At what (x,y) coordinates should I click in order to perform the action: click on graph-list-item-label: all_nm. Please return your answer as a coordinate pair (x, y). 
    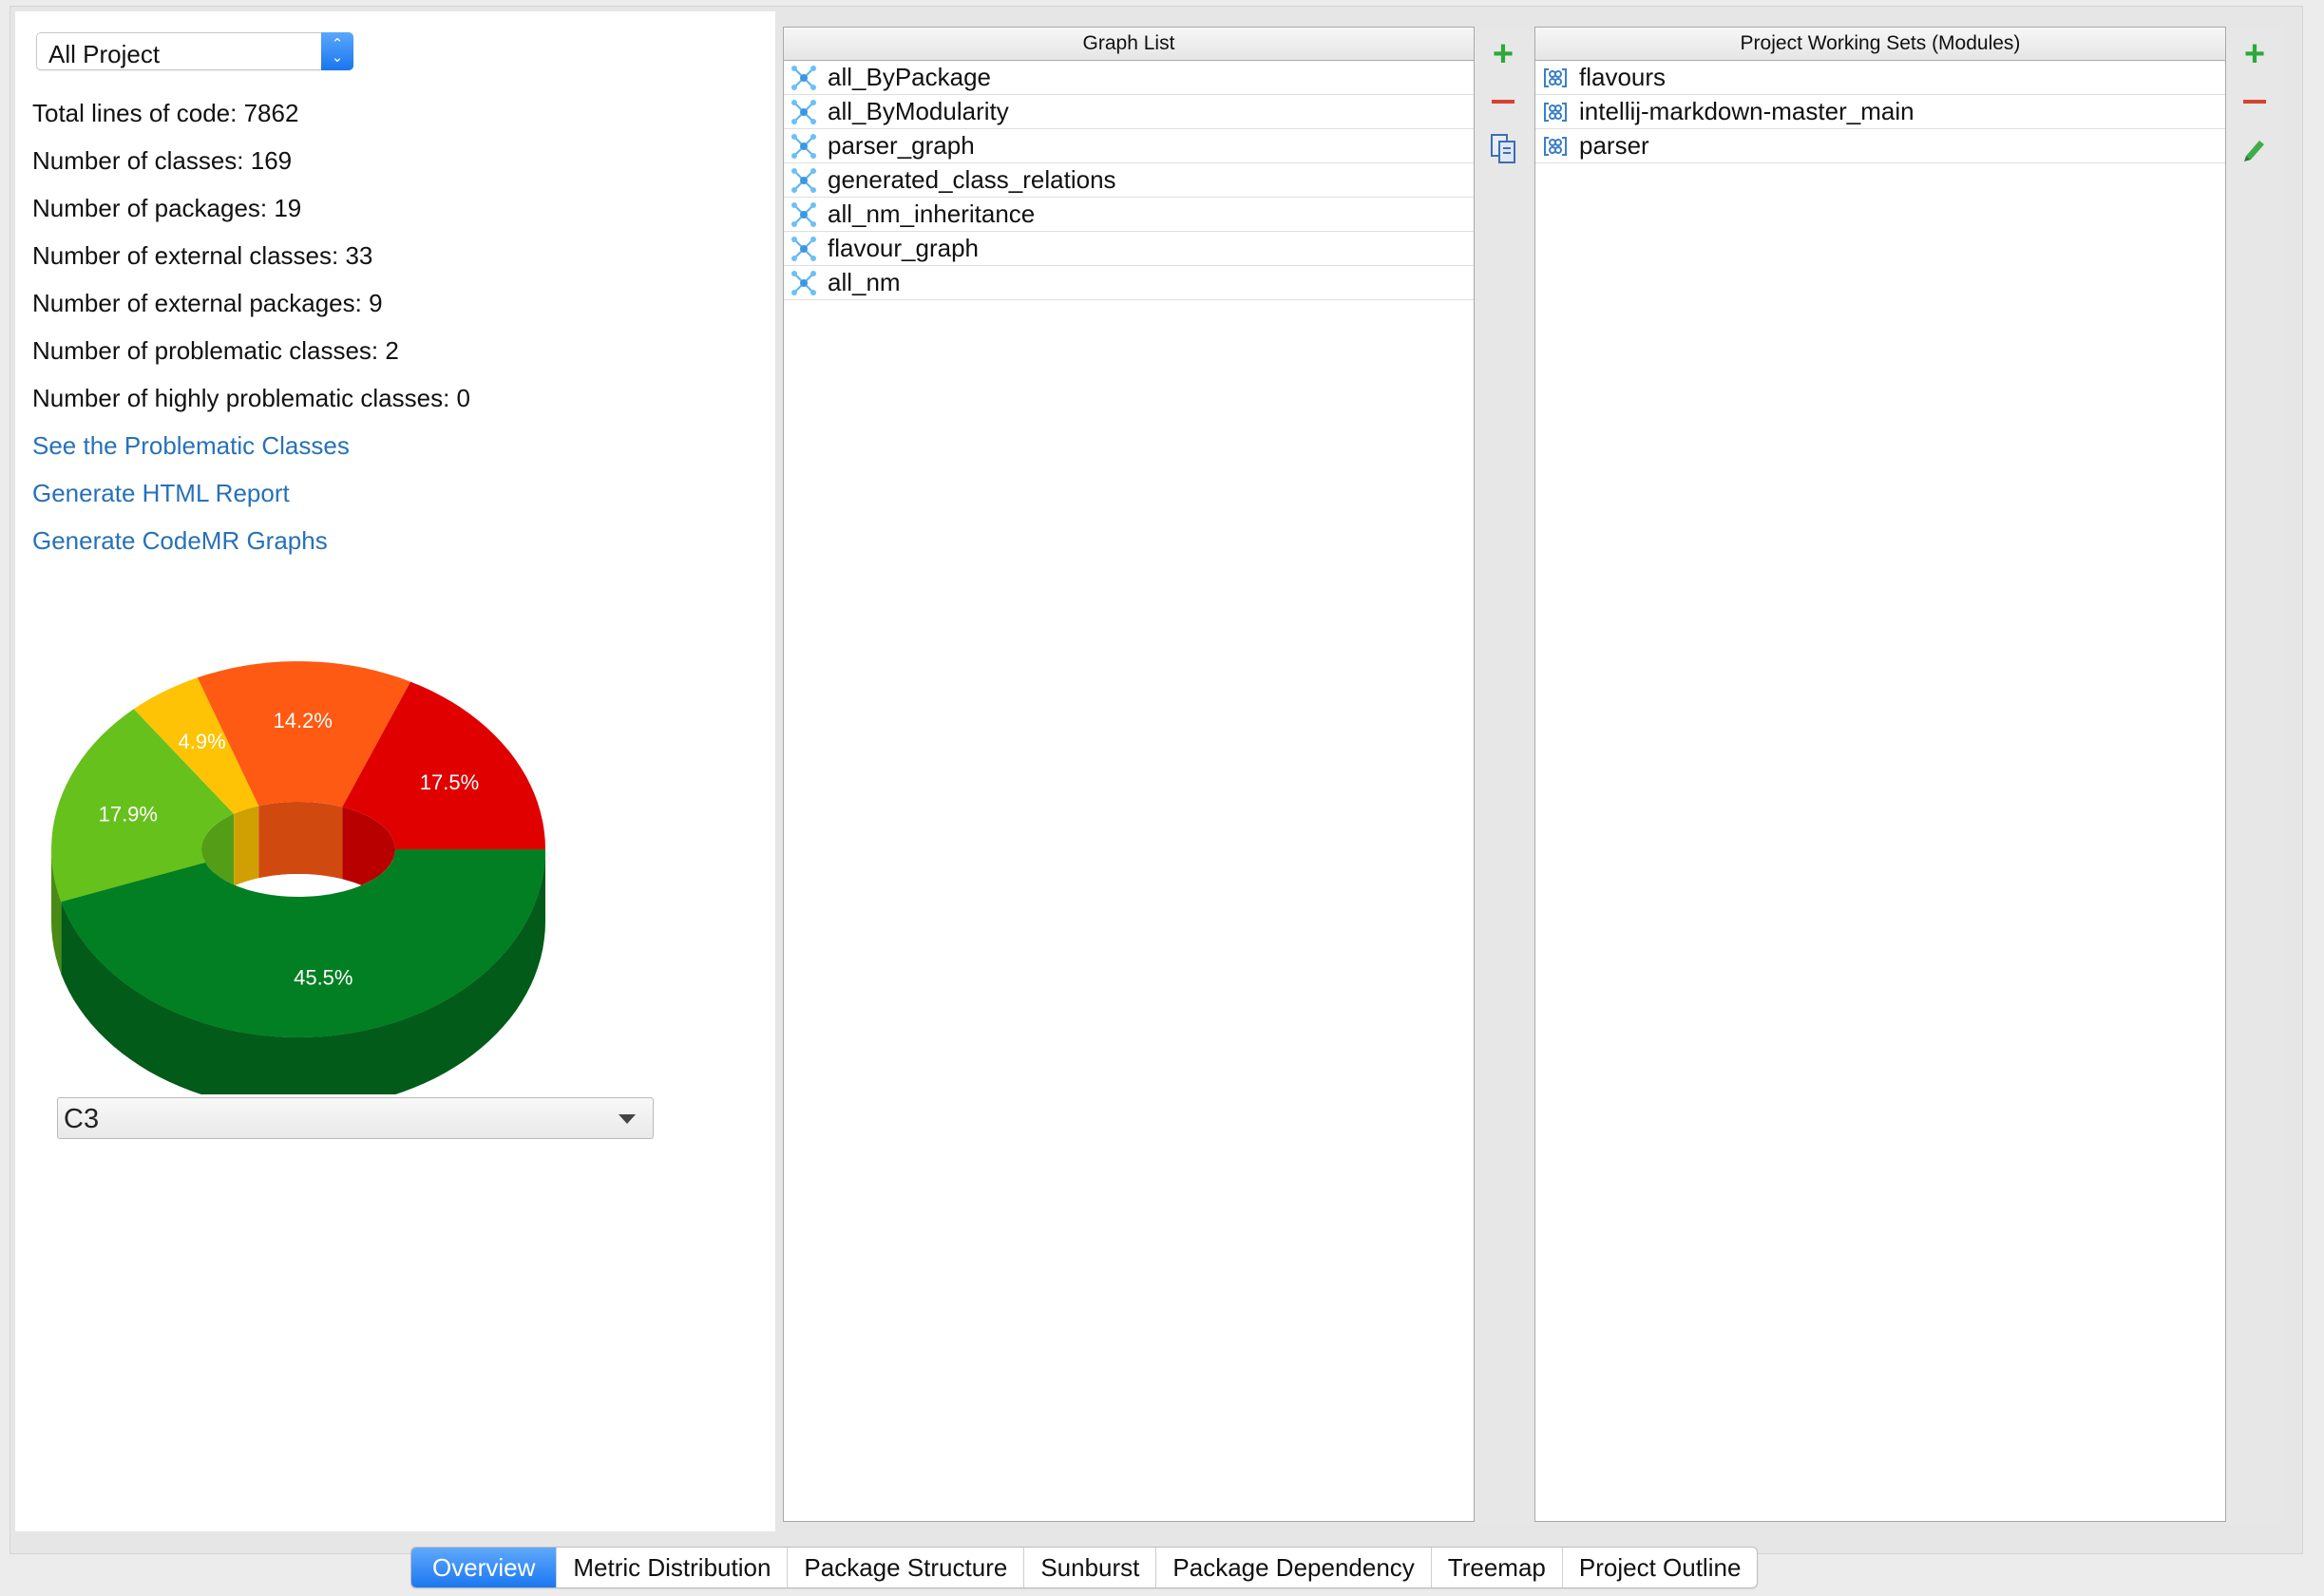
    Looking at the image, I should click on (864, 282).